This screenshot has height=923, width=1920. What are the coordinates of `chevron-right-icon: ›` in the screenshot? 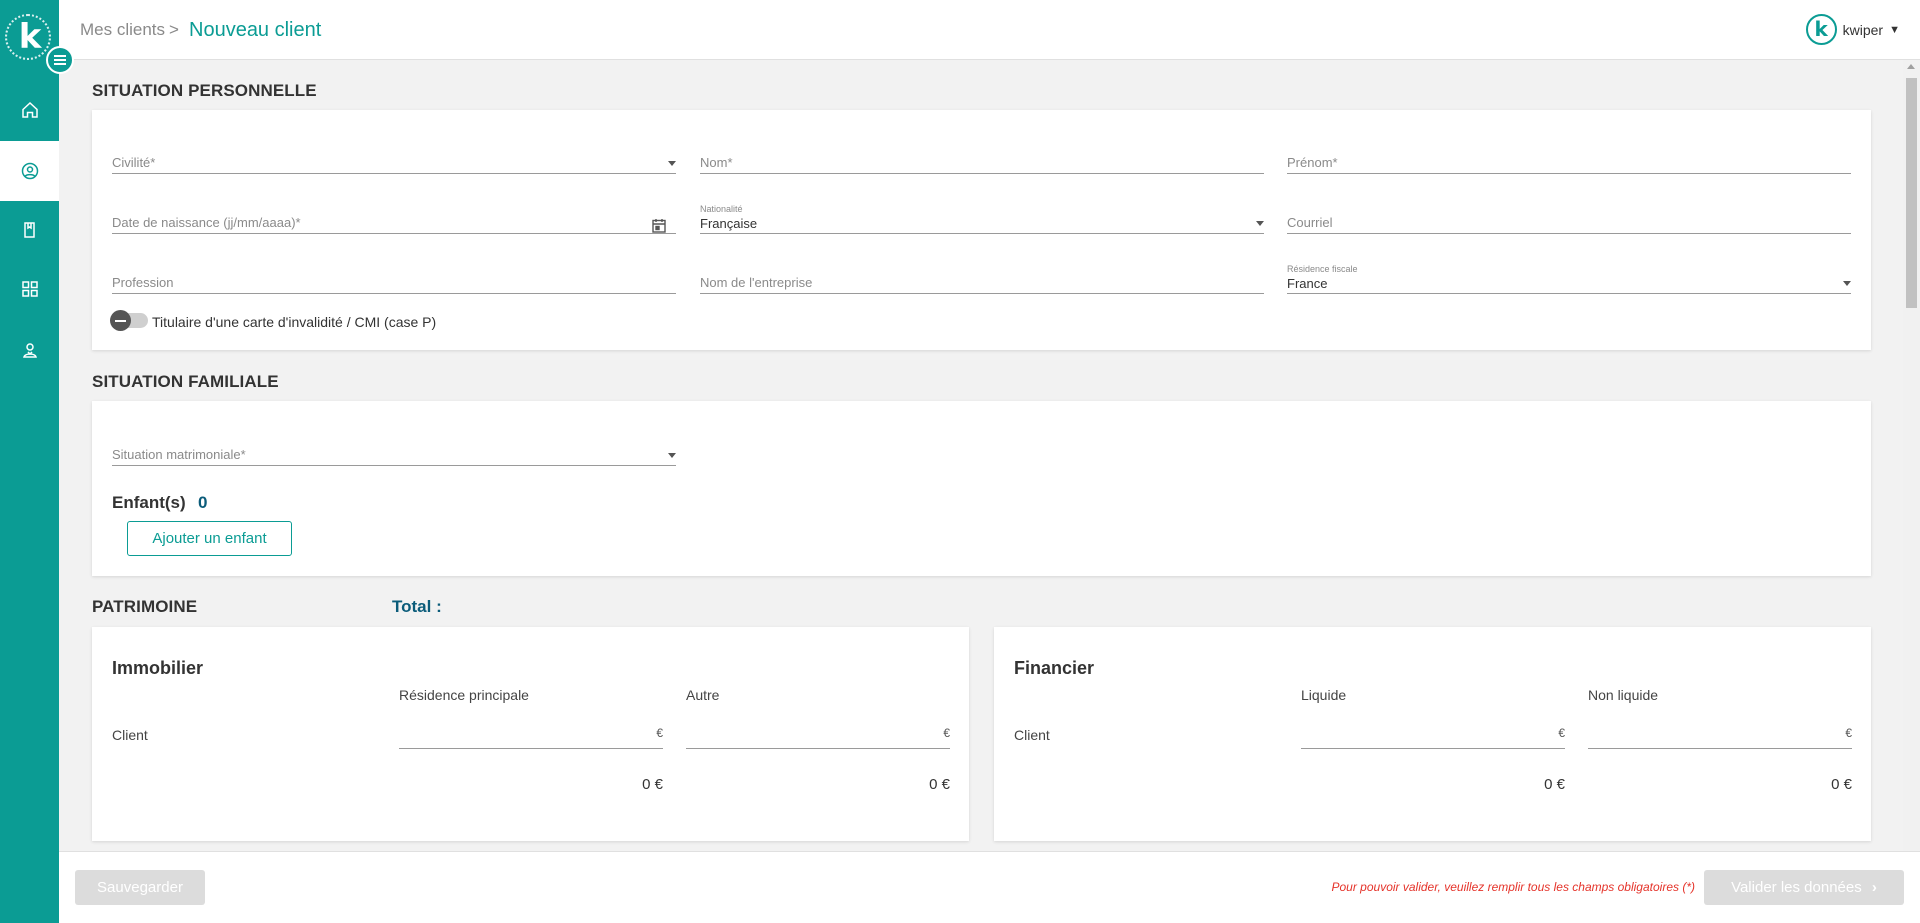 It's located at (1874, 887).